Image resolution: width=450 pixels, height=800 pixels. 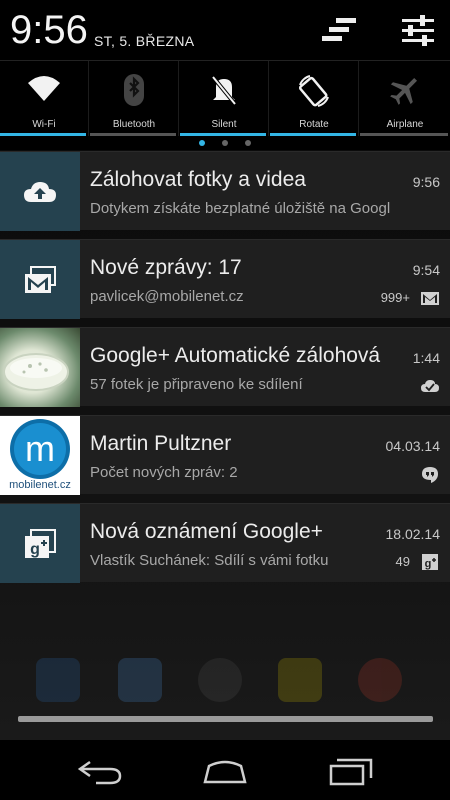 I want to click on cloud-check-icon, so click(x=430, y=386).